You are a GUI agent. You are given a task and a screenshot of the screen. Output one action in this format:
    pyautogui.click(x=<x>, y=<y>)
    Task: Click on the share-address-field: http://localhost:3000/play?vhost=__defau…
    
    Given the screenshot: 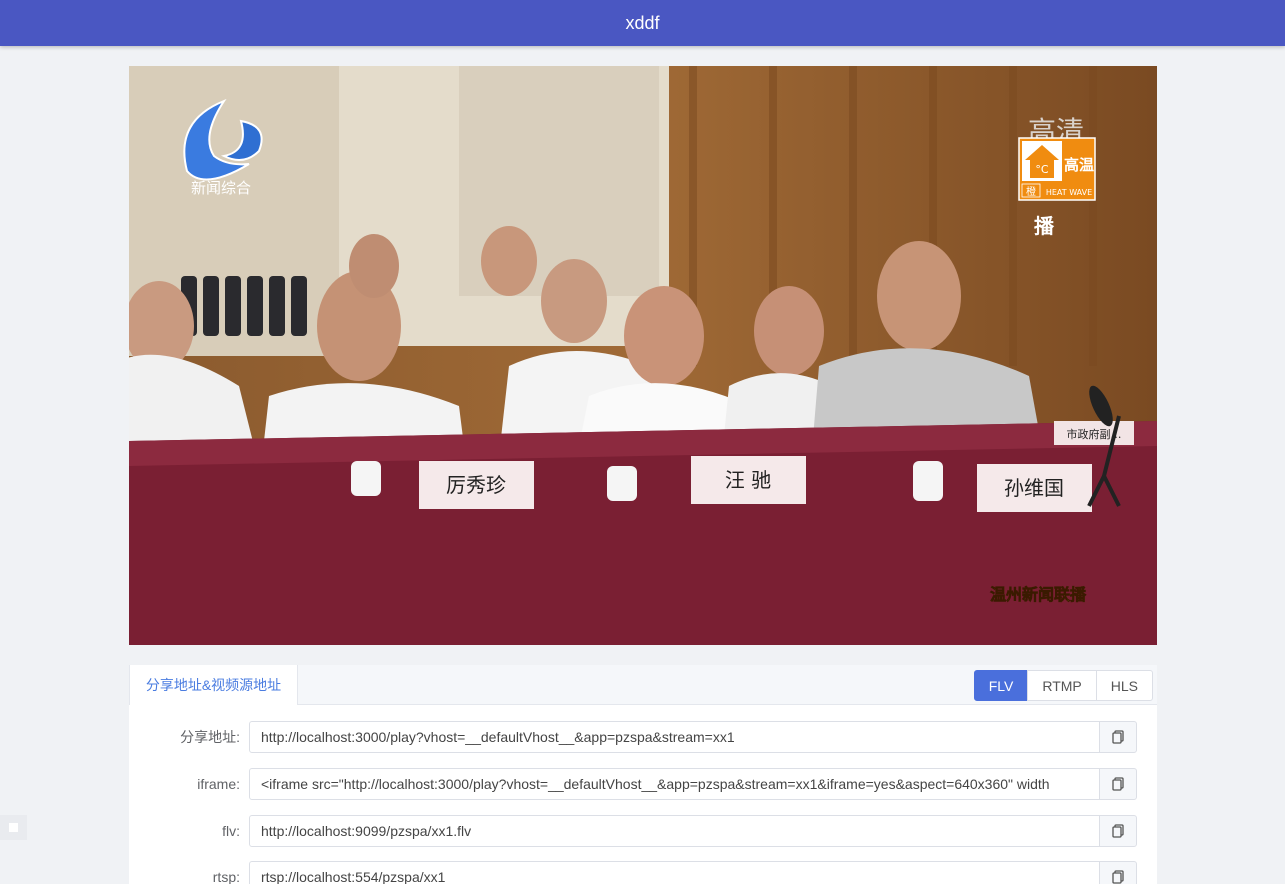 What is the action you would take?
    pyautogui.click(x=674, y=737)
    